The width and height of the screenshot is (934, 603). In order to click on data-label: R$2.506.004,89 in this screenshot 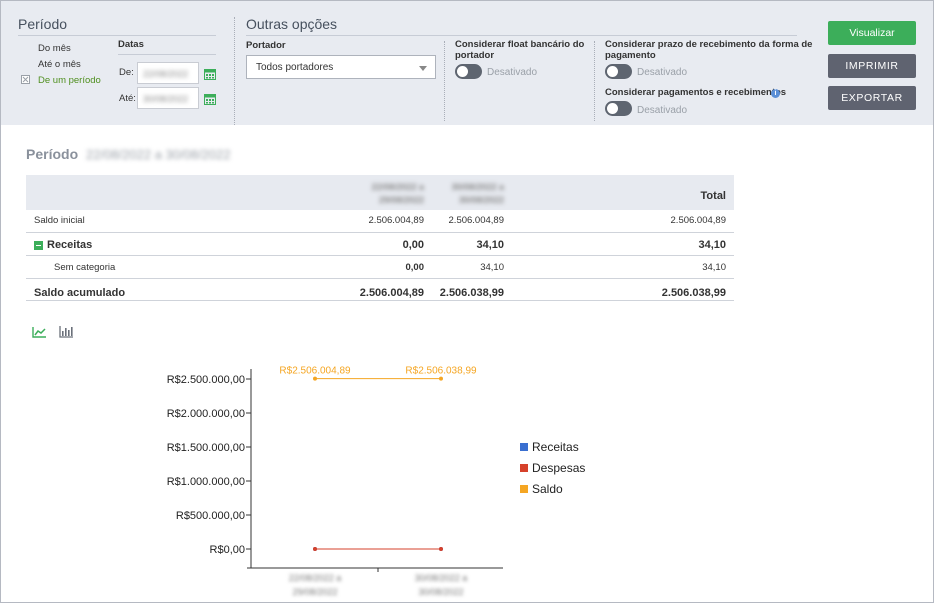, I will do `click(315, 371)`.